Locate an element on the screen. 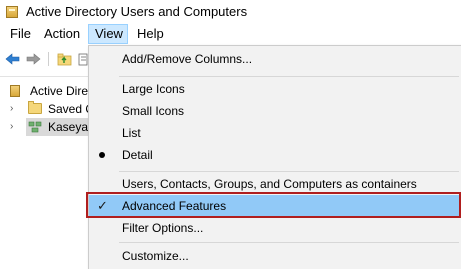  active-directory-app-icon is located at coordinates (12, 12).